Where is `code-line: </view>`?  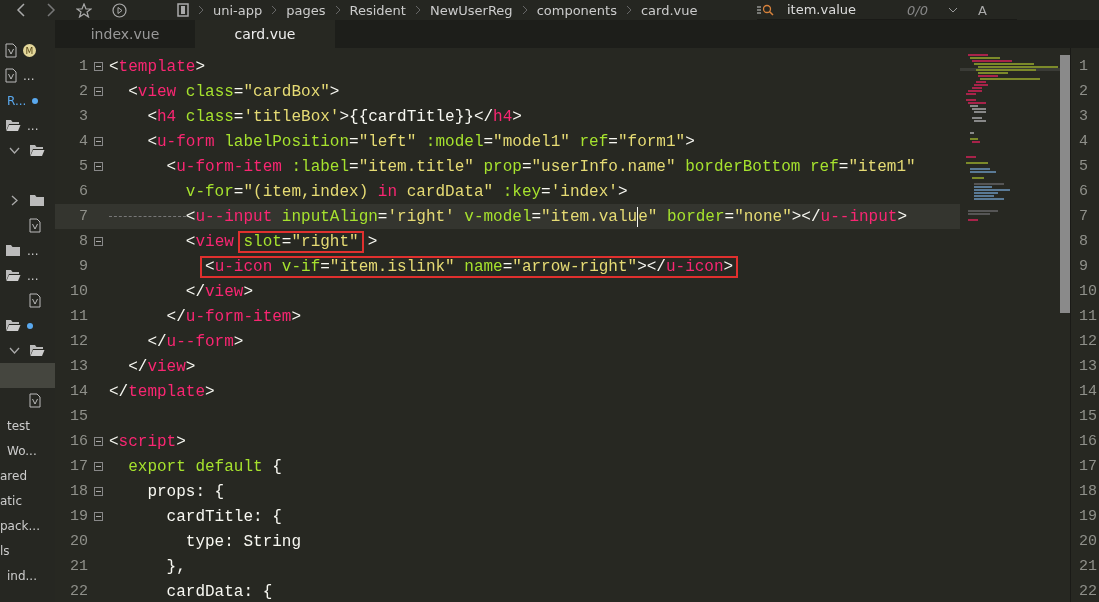 code-line: </view> is located at coordinates (161, 366).